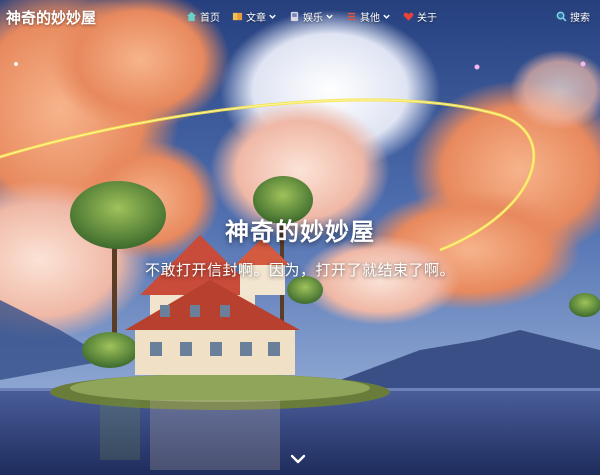  I want to click on nav-item-label: 文章, so click(256, 18).